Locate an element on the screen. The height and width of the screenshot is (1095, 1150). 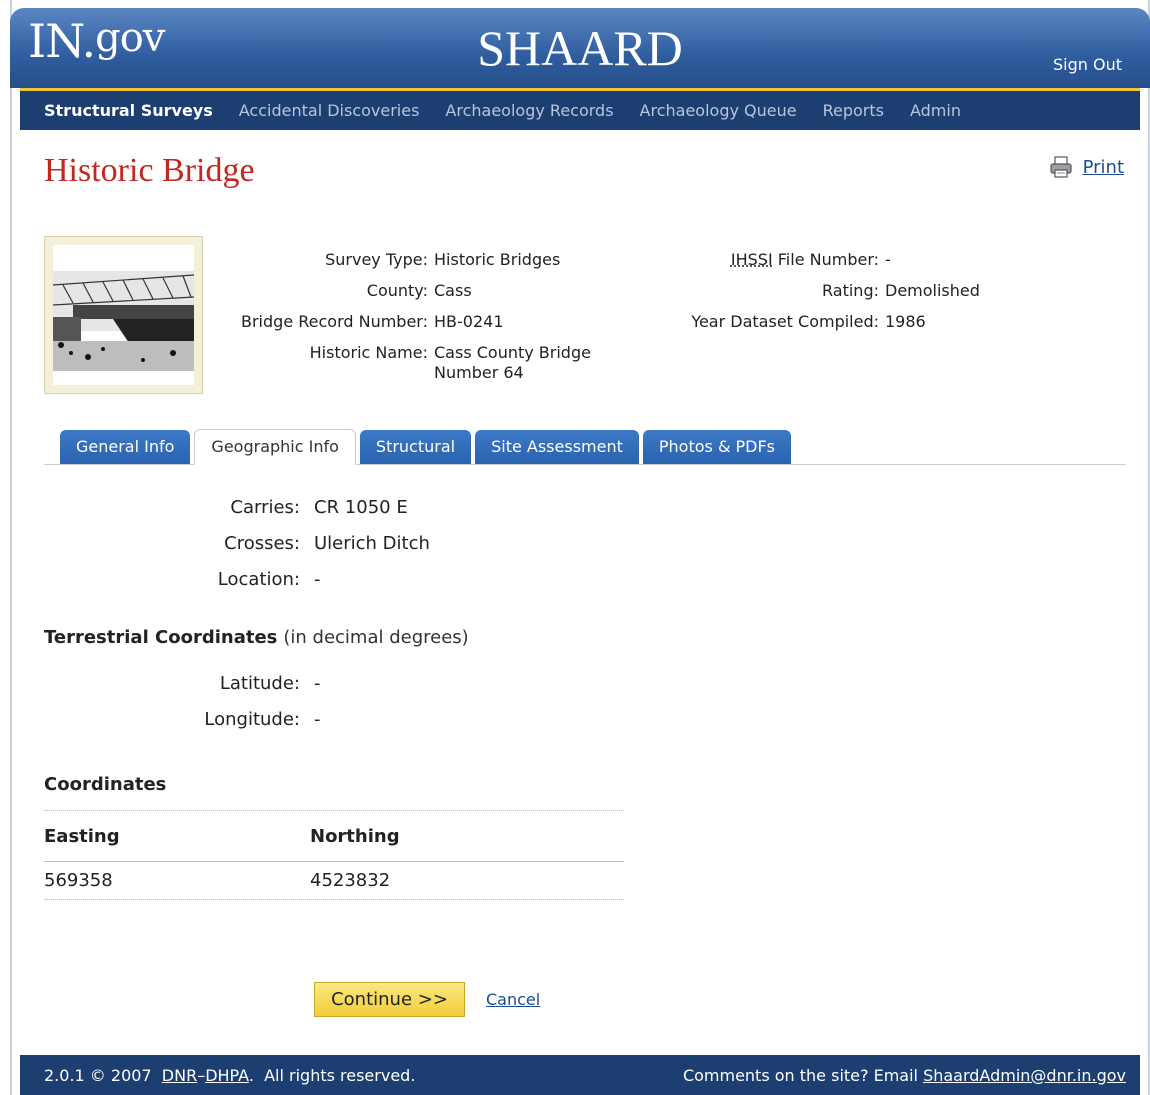
location-row: Location: - is located at coordinates (237, 580).